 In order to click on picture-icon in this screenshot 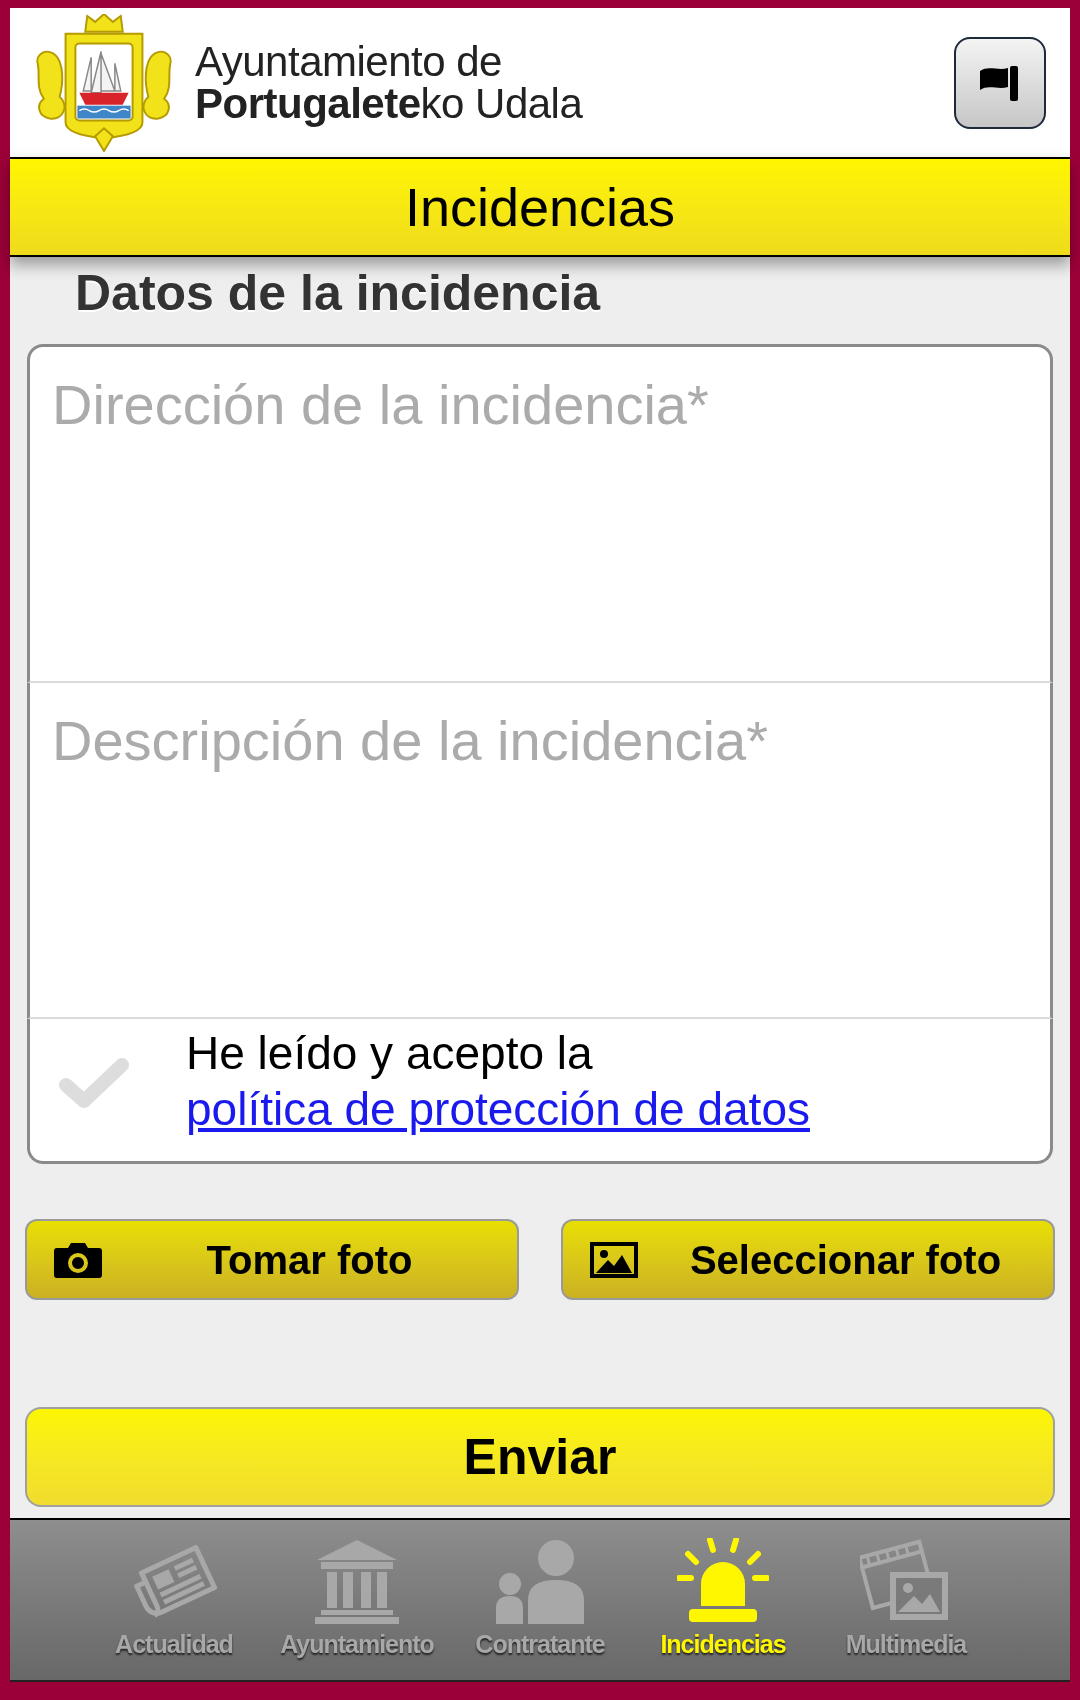, I will do `click(614, 1259)`.